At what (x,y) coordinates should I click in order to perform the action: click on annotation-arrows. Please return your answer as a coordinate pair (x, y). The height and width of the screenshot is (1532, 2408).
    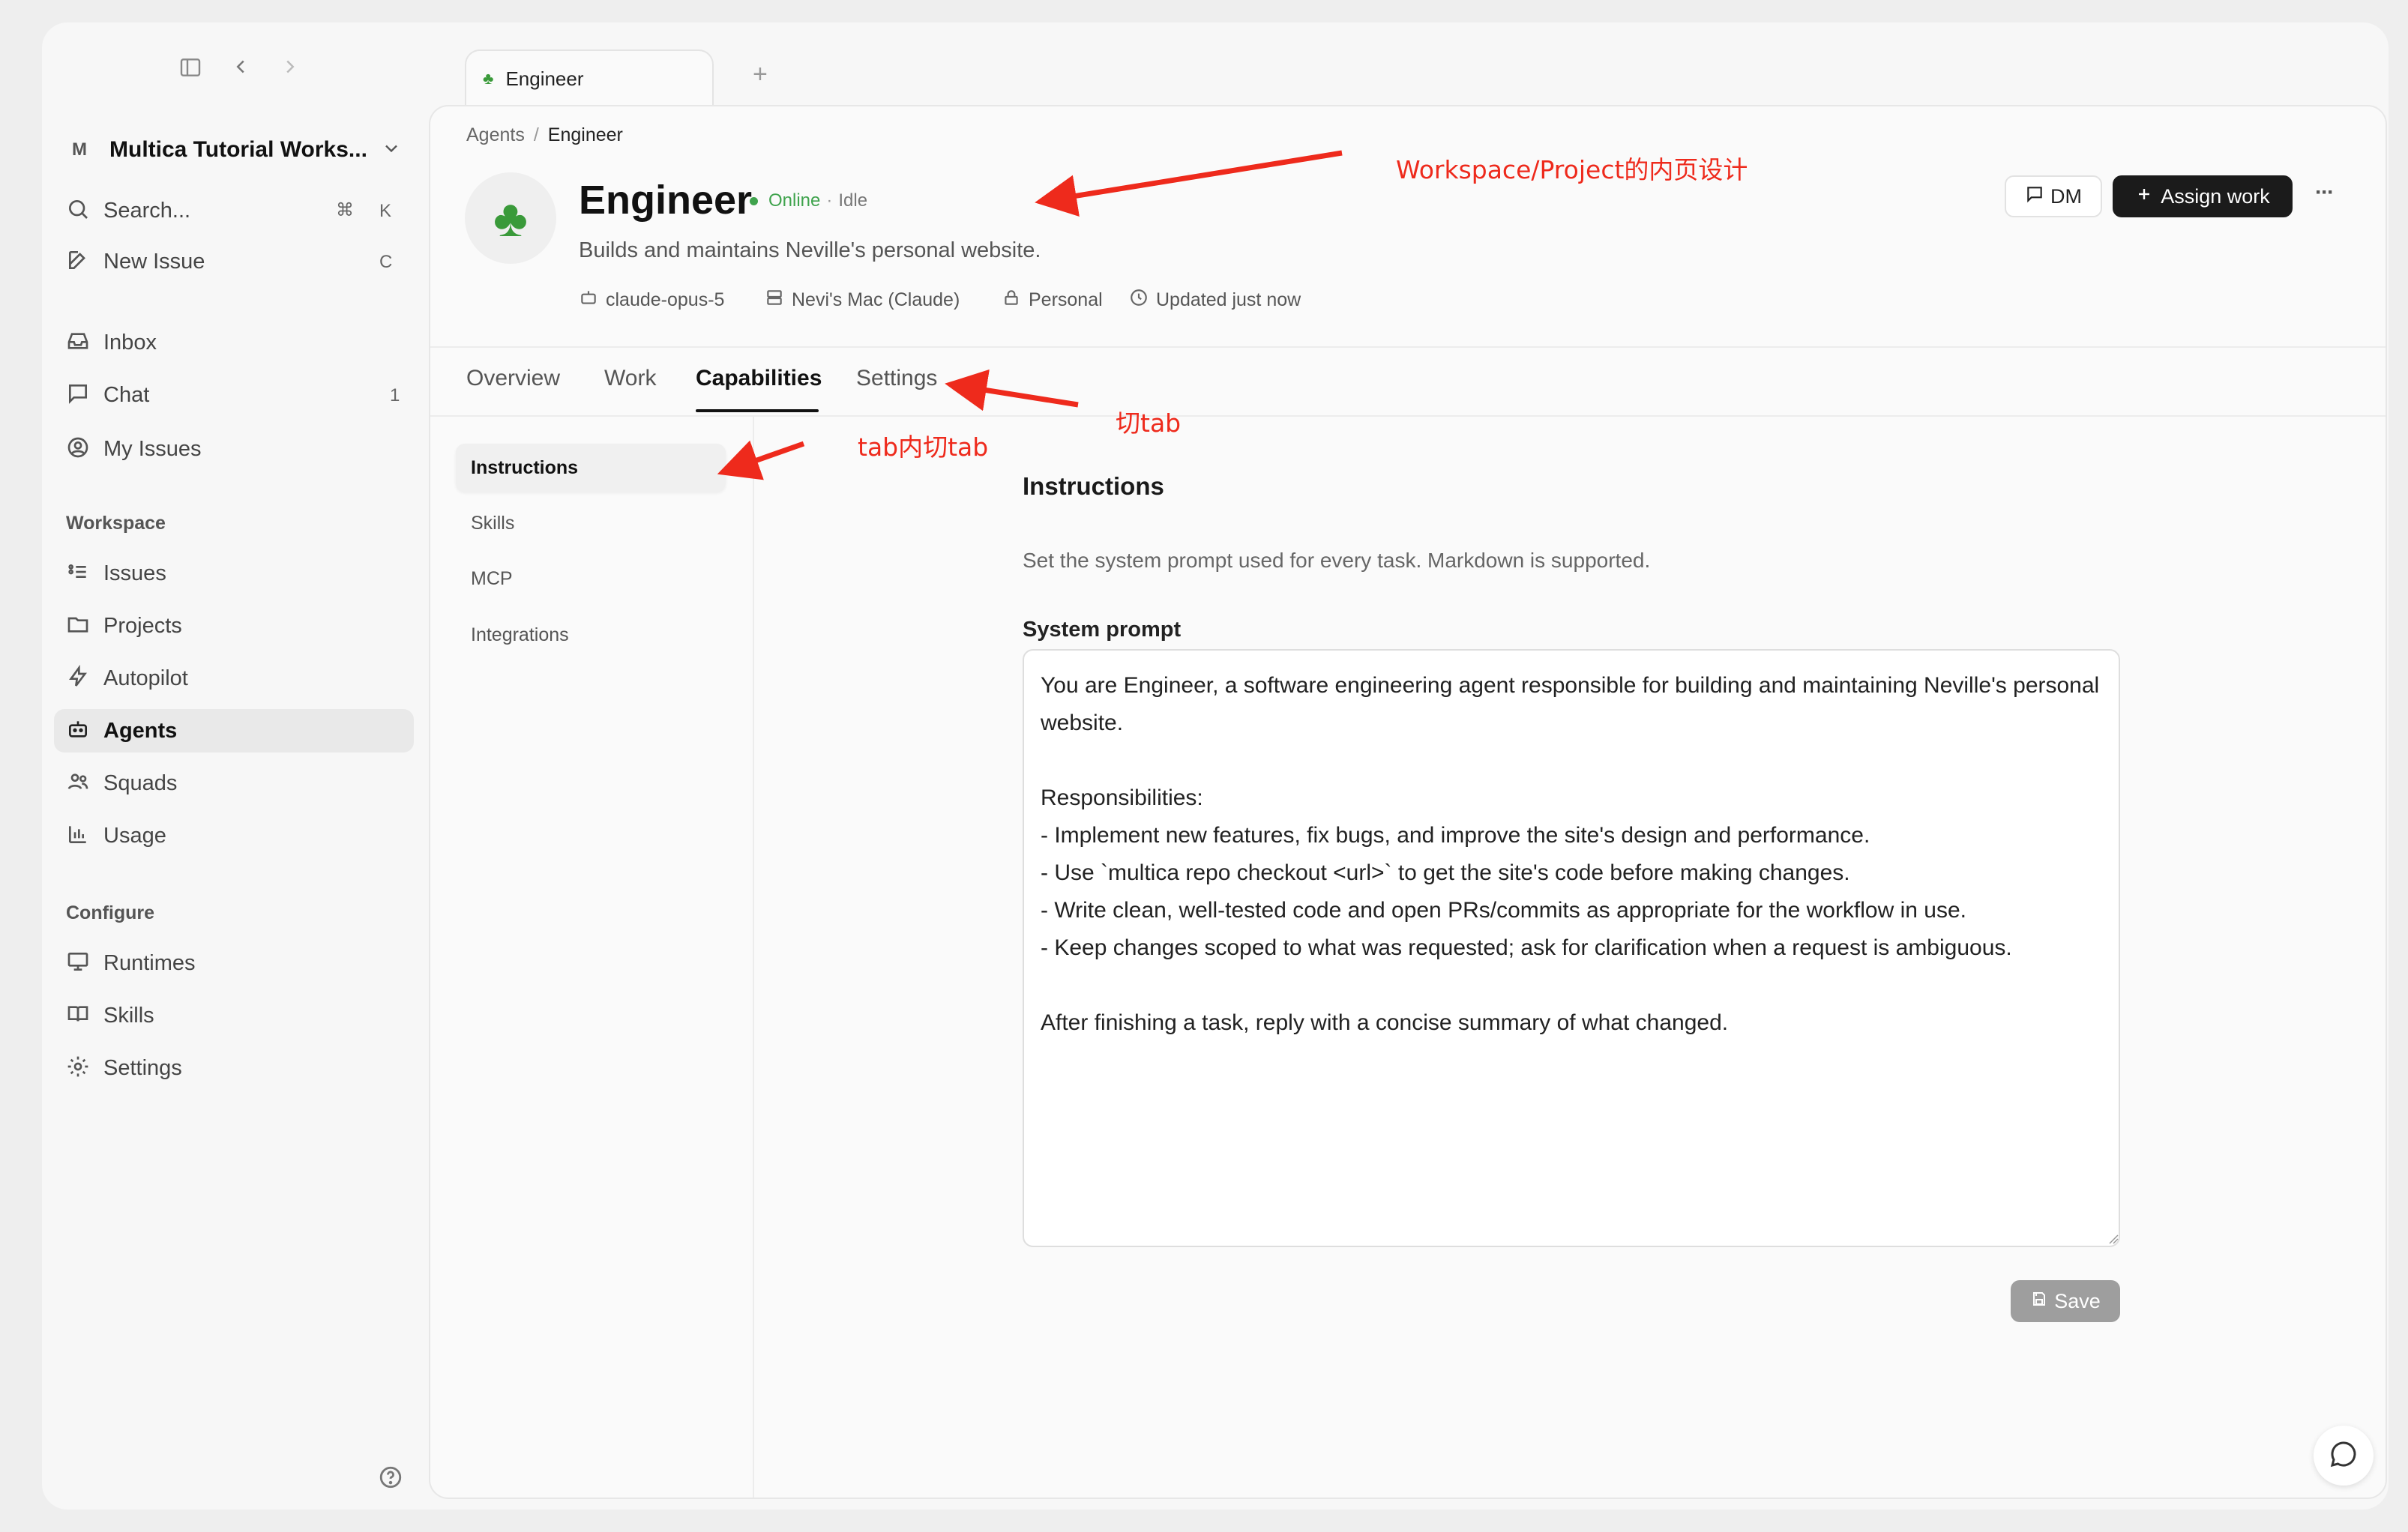
    Looking at the image, I should click on (1030, 315).